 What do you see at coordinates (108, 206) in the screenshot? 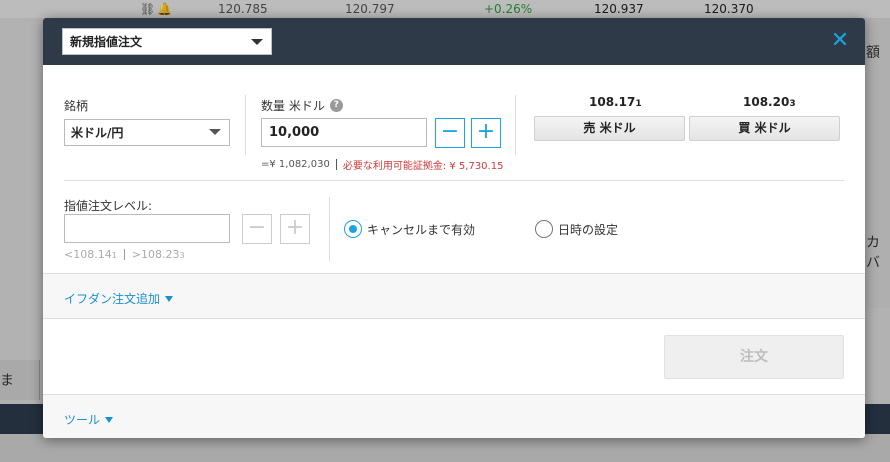
I see `limit-level-label: 指値注文レベル:` at bounding box center [108, 206].